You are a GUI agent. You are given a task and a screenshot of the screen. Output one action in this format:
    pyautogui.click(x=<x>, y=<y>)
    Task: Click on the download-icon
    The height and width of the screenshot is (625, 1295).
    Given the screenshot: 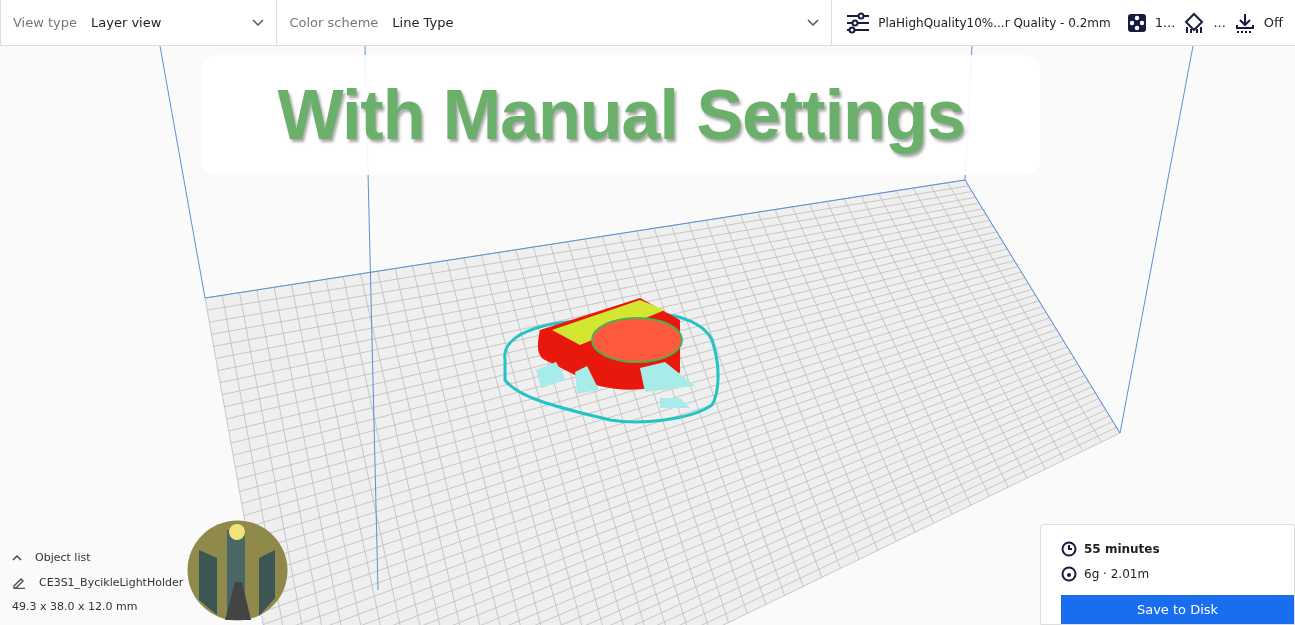 What is the action you would take?
    pyautogui.click(x=1244, y=22)
    